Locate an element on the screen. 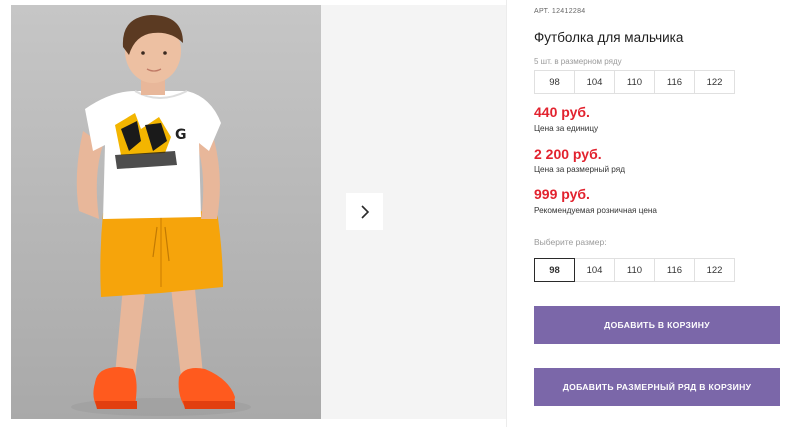 This screenshot has height=427, width=800. retail-price-label: Рекомендуемая розничная цена is located at coordinates (595, 210).